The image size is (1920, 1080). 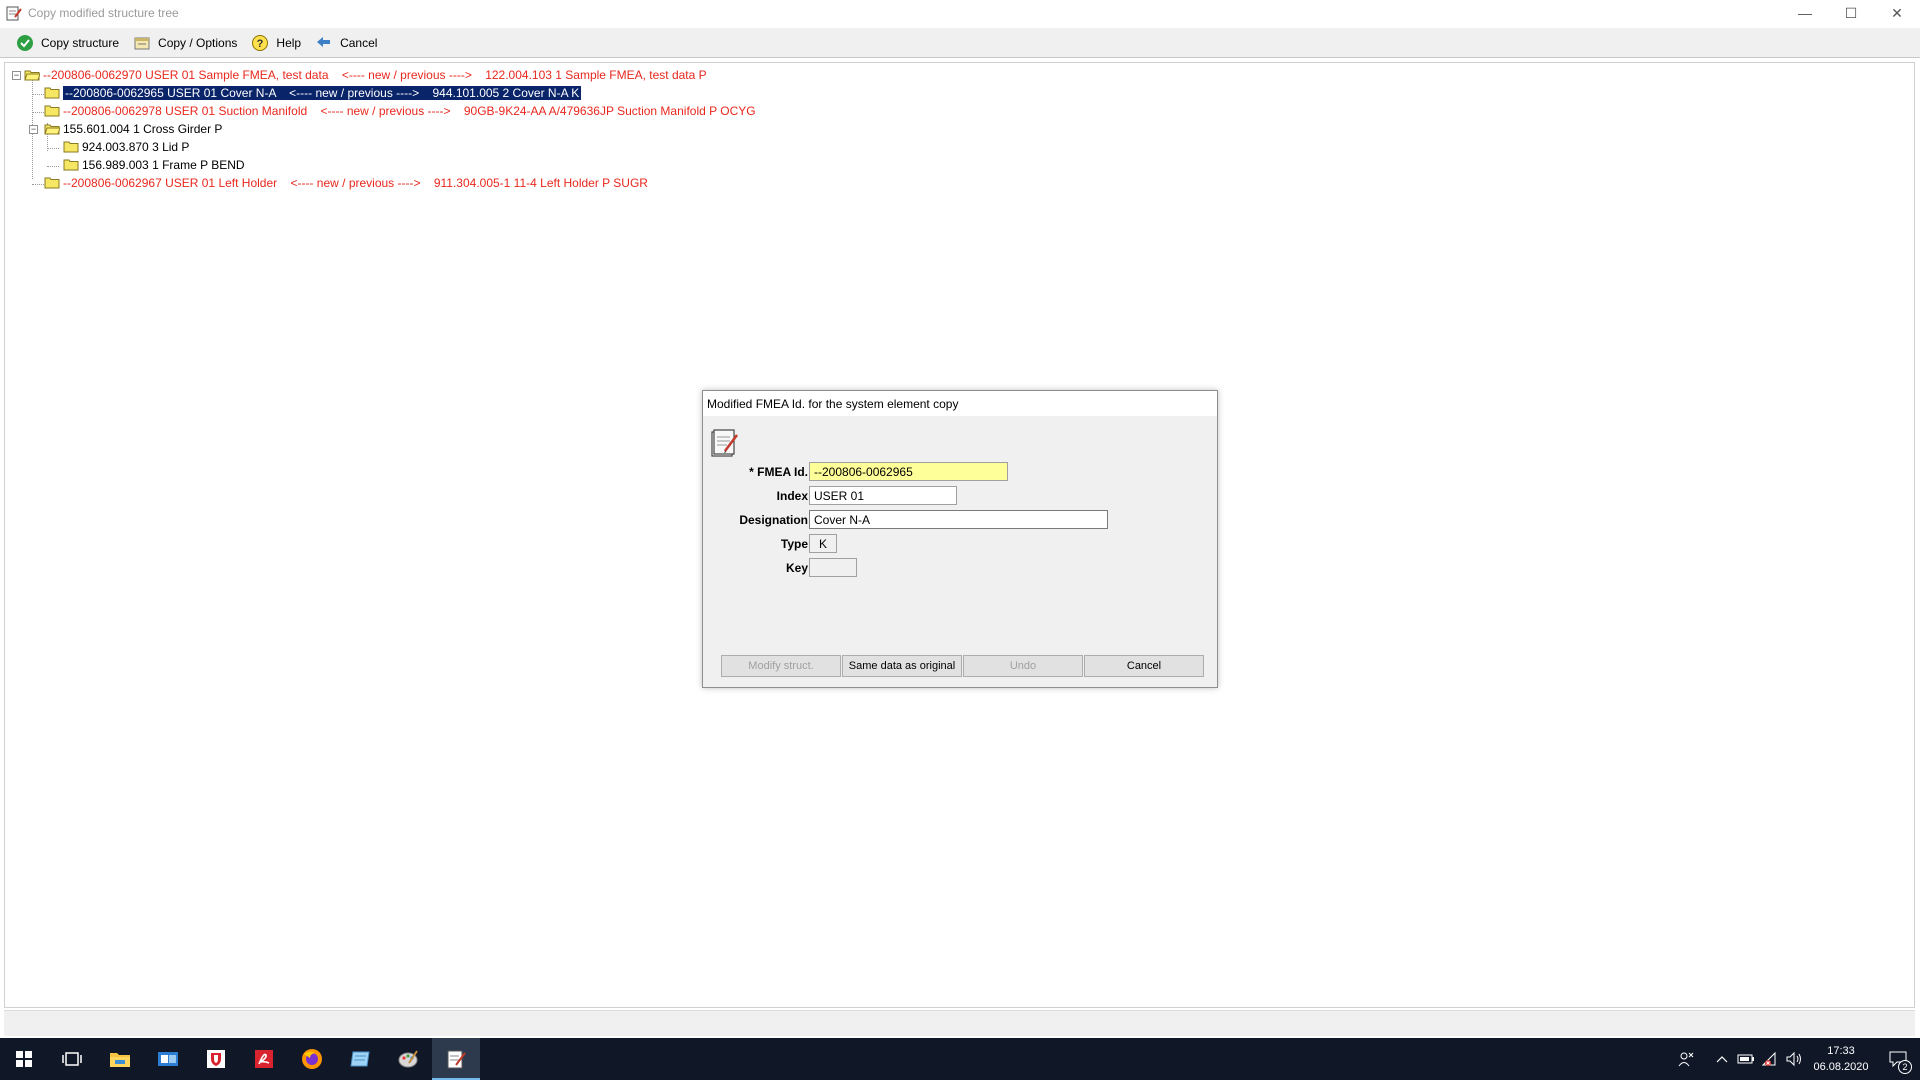 I want to click on window-controls: — ☐ ✕, so click(x=1851, y=13).